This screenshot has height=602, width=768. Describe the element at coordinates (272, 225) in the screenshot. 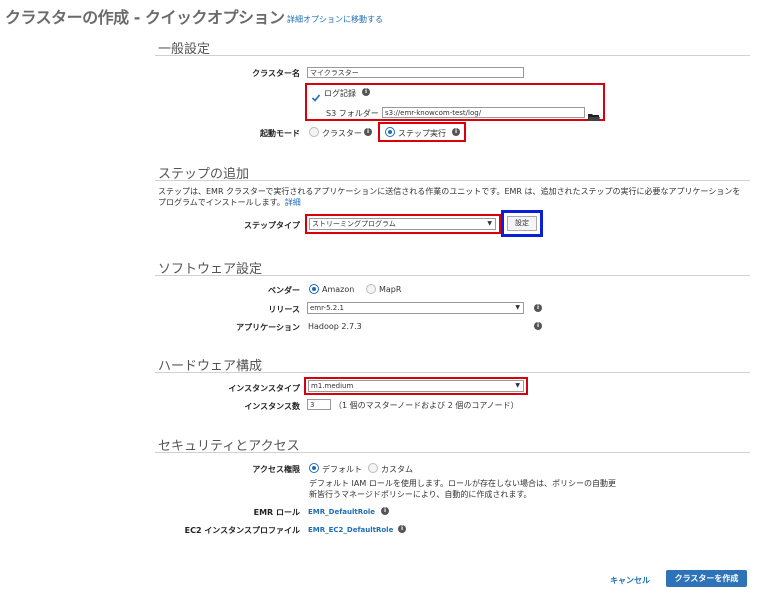

I see `step-type-label: ステップタイプ` at that location.